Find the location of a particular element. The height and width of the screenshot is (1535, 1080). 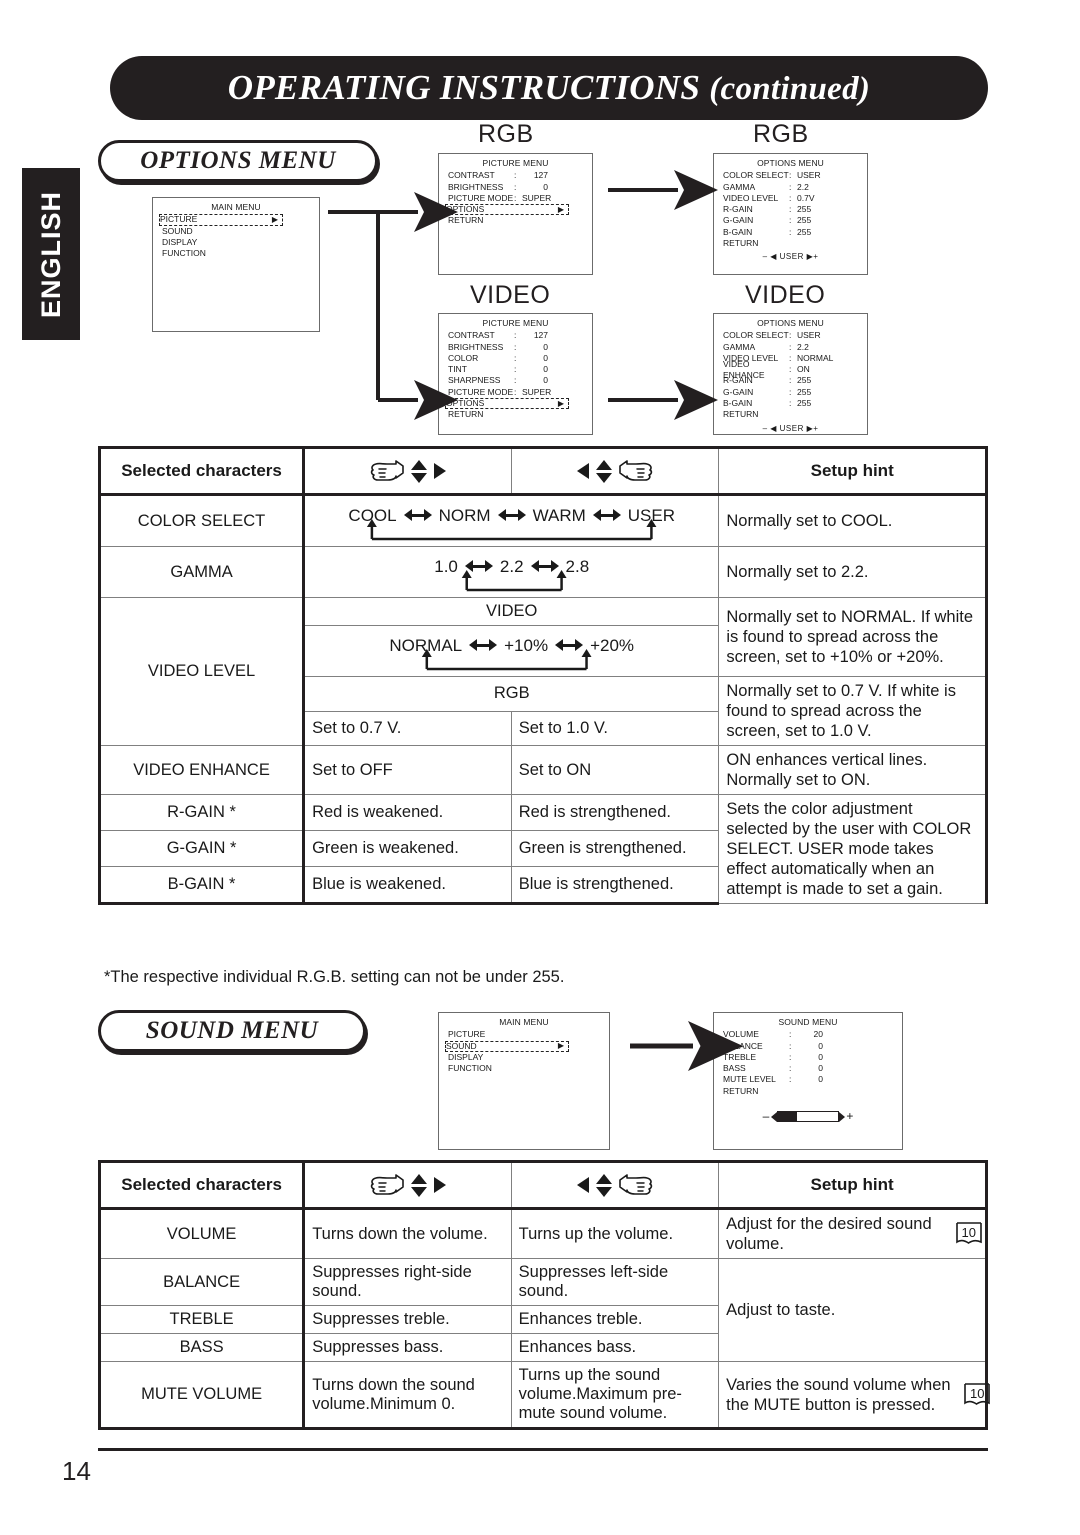

osd-row-label: VIDEO LEVEL is located at coordinates (751, 197).